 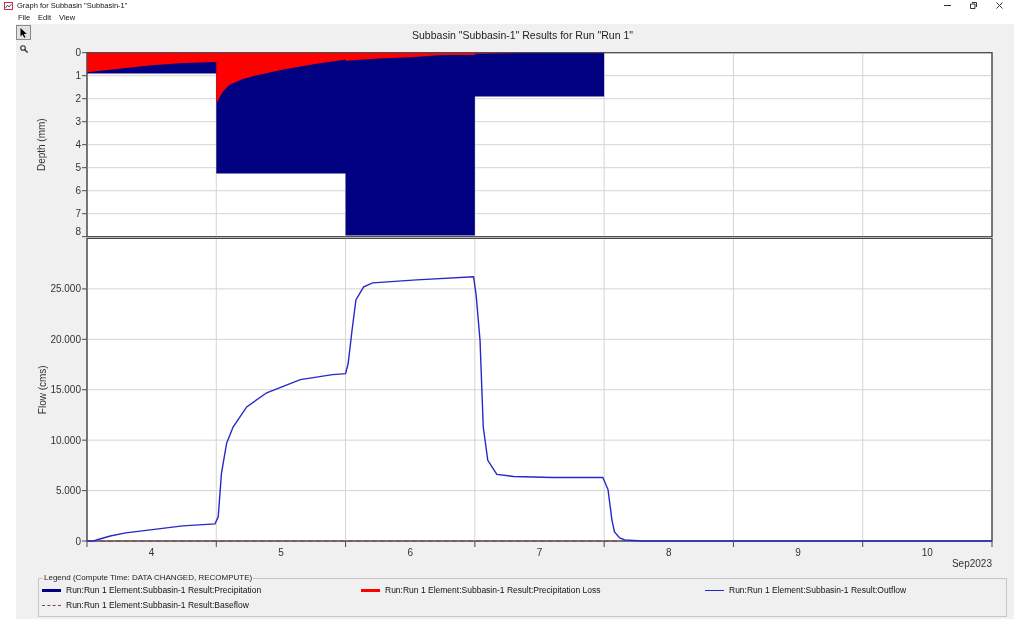 I want to click on close-icon, so click(x=999, y=5).